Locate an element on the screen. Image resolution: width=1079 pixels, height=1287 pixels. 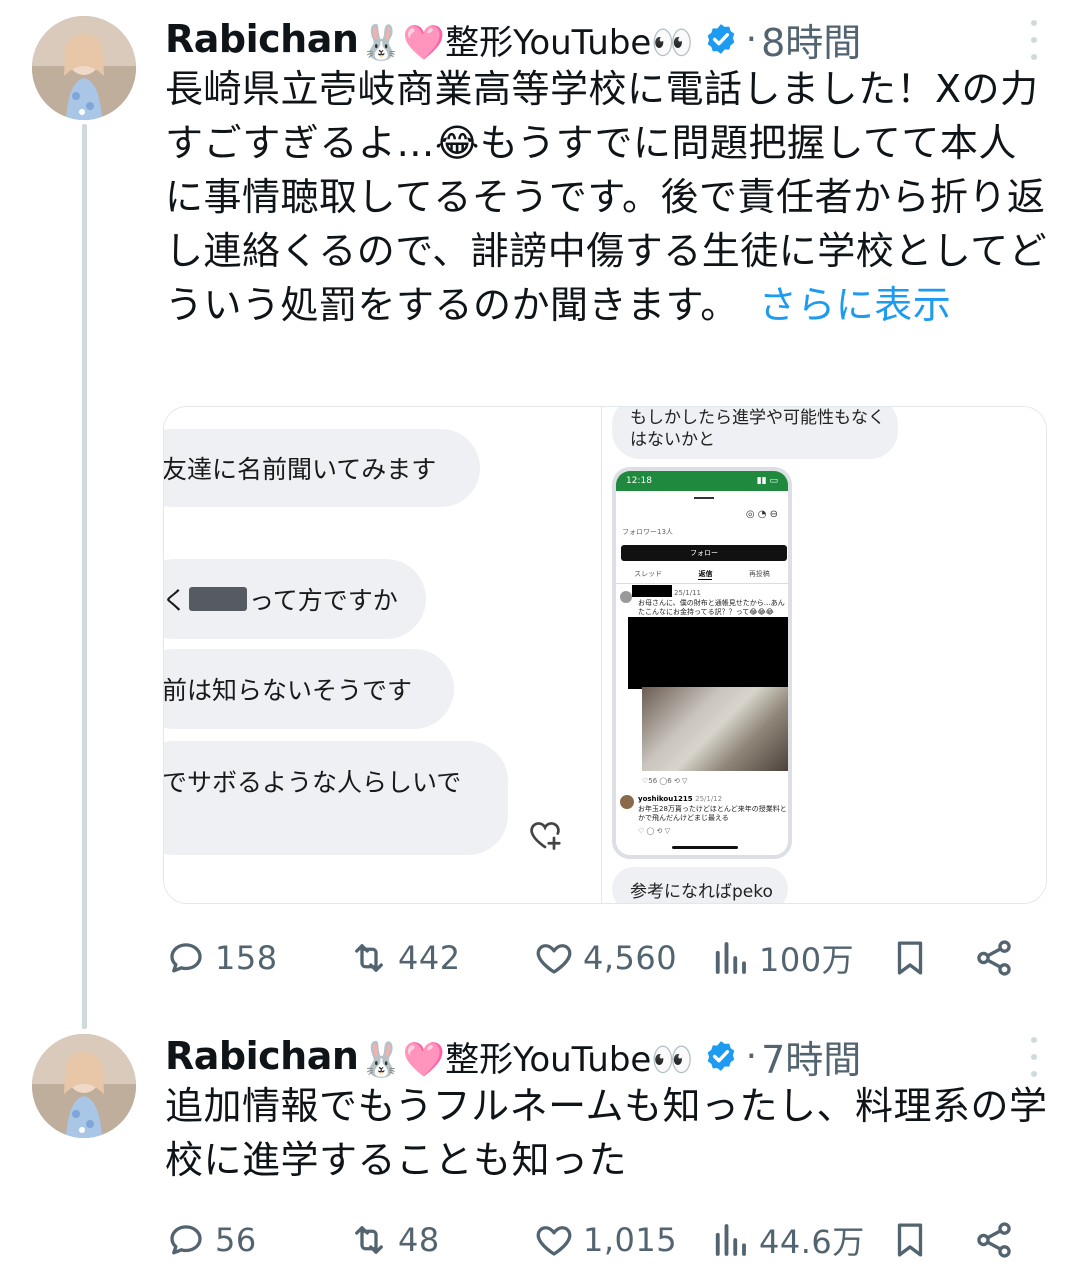
chat-bubble: く って方ですか is located at coordinates (295, 599).